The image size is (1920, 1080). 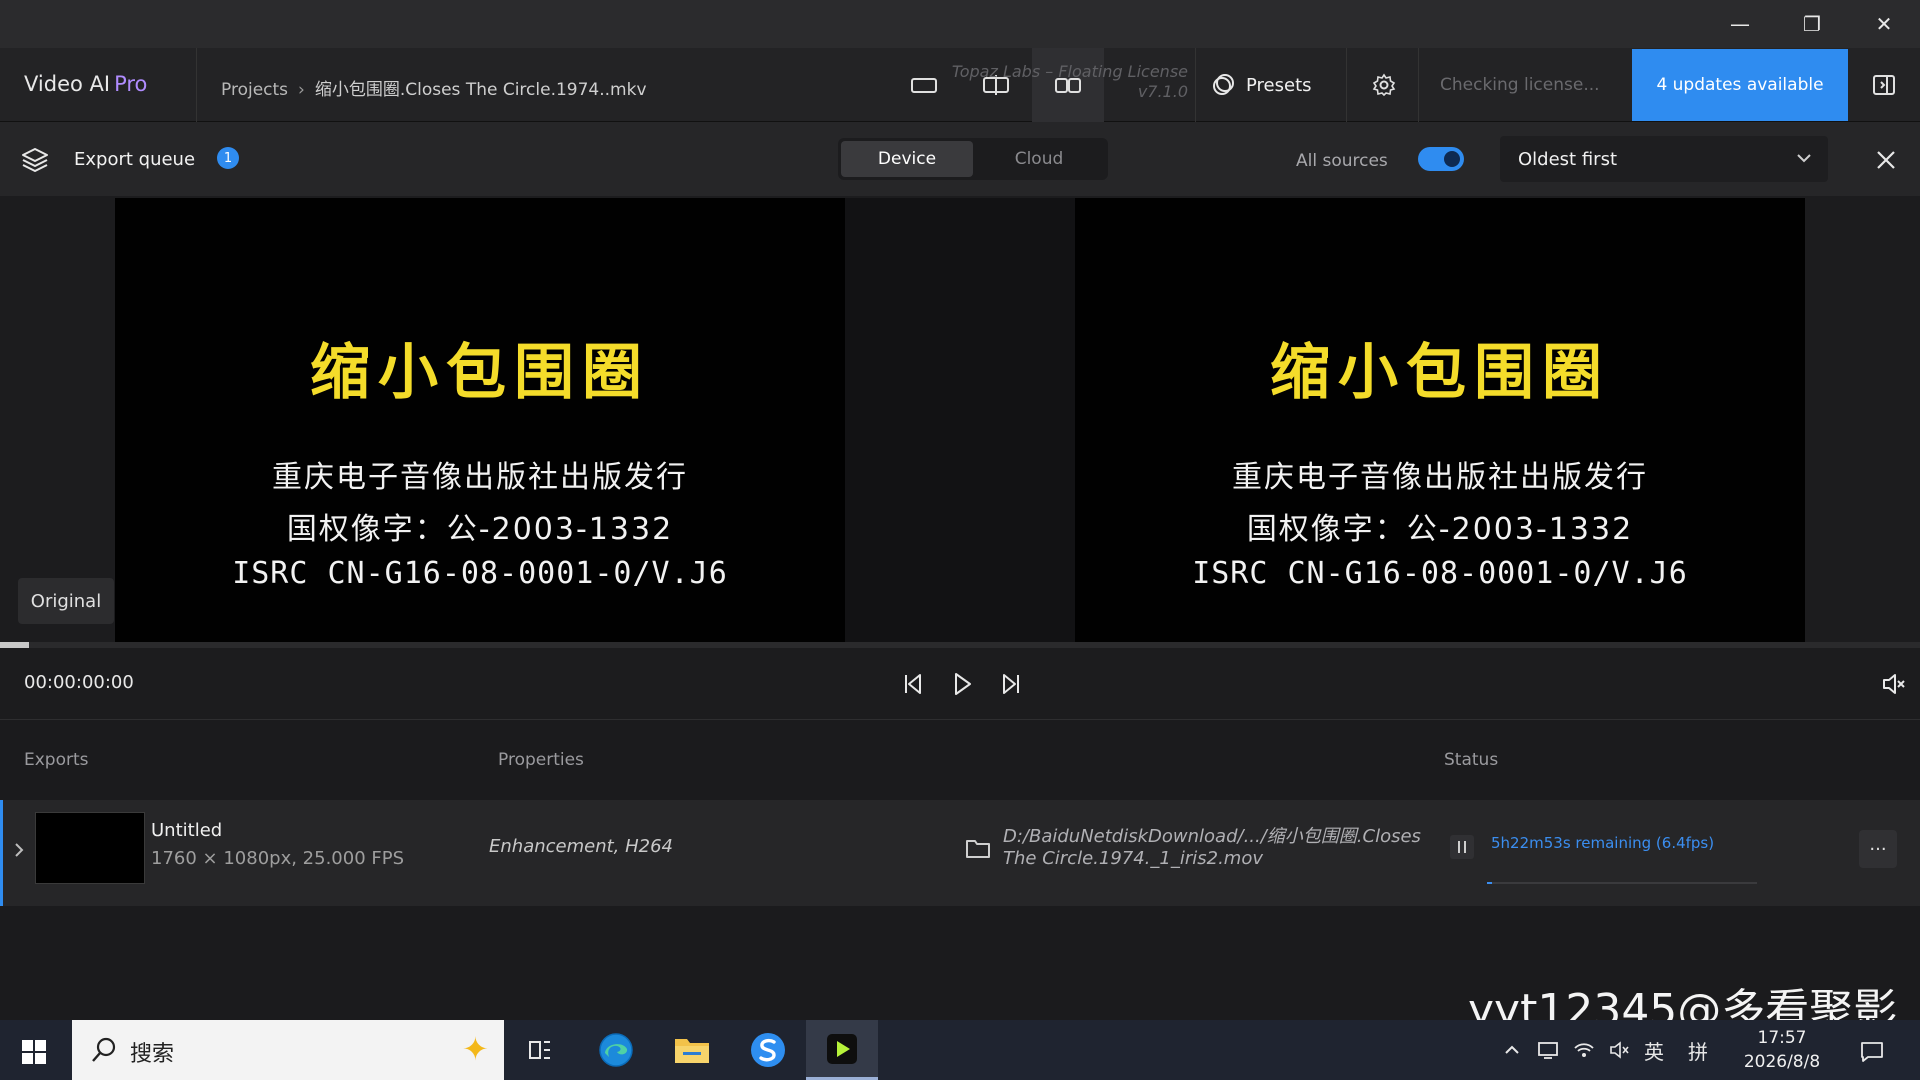 I want to click on minimize-button: —, so click(x=1740, y=24).